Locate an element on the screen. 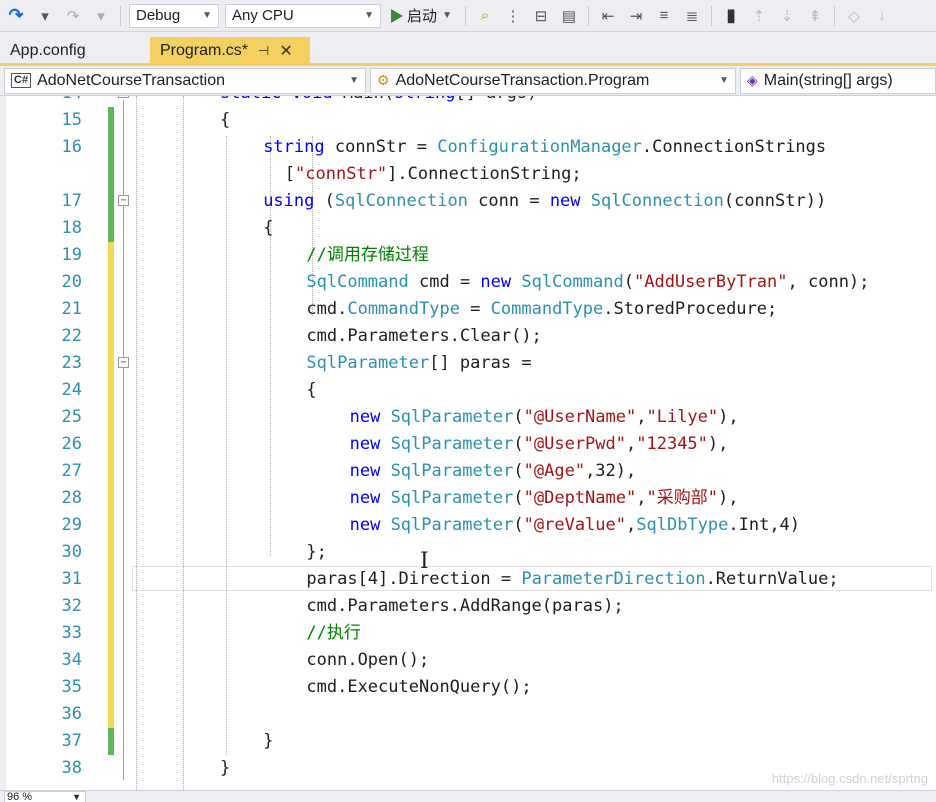 Image resolution: width=936 pixels, height=802 pixels. csharp-project-icon: C# is located at coordinates (21, 80).